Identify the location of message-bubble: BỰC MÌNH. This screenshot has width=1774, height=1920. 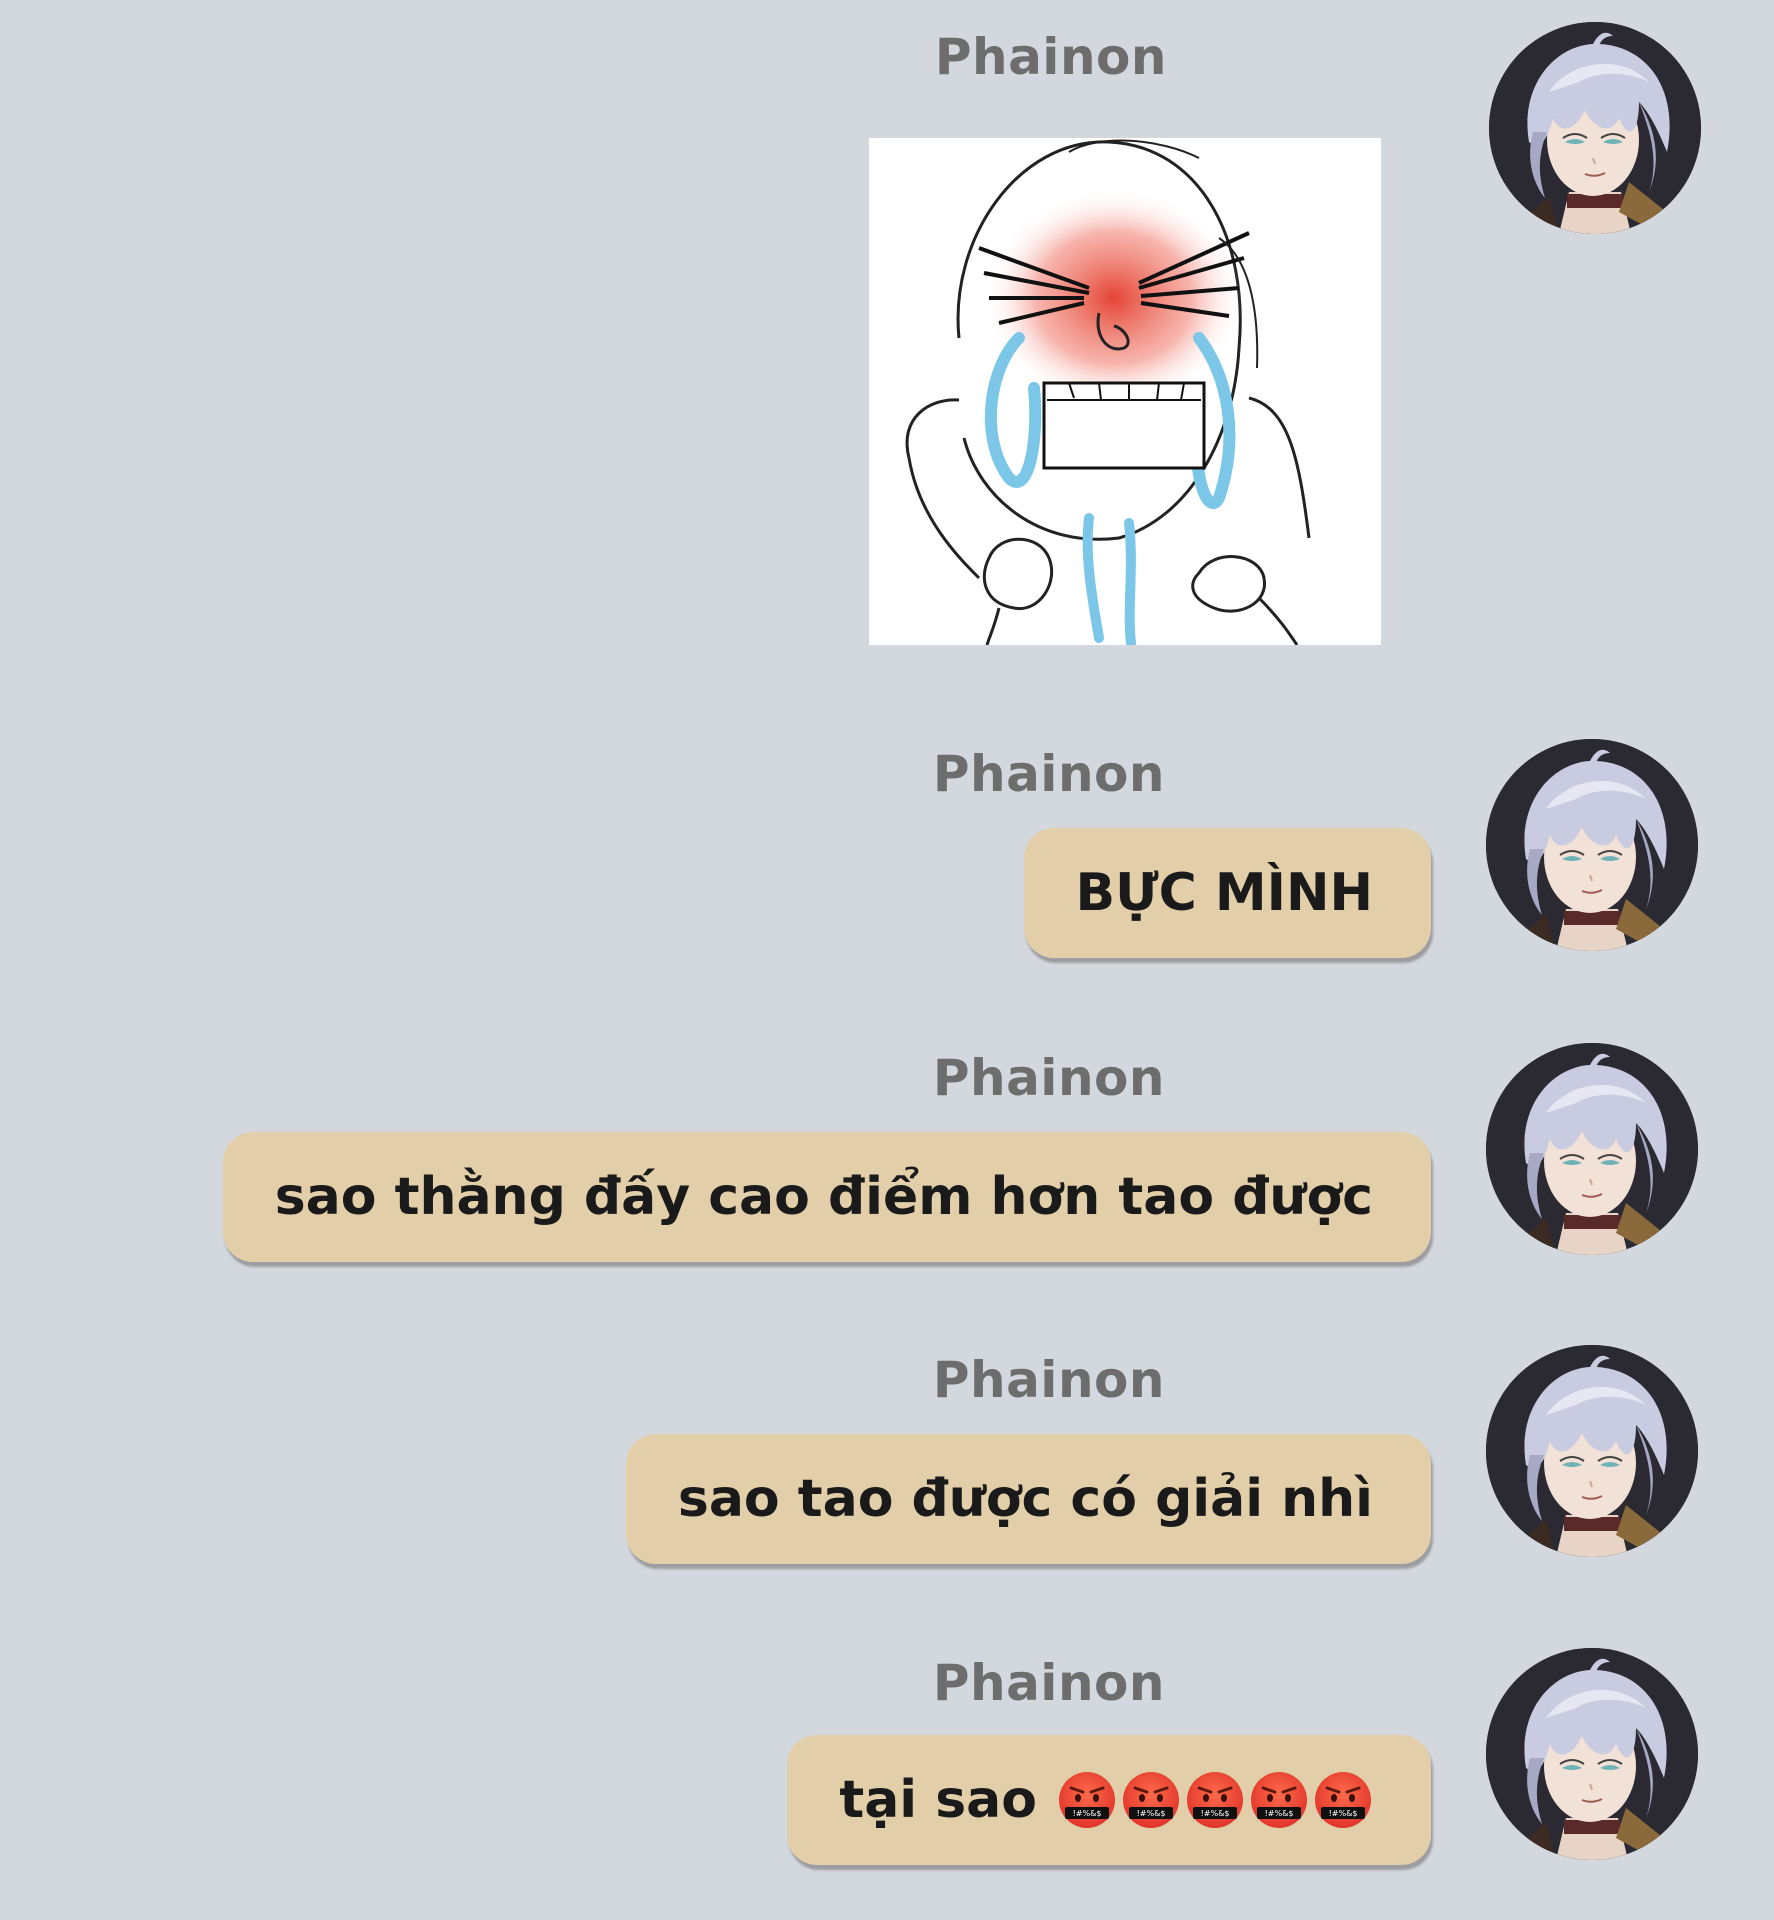
(1227, 893).